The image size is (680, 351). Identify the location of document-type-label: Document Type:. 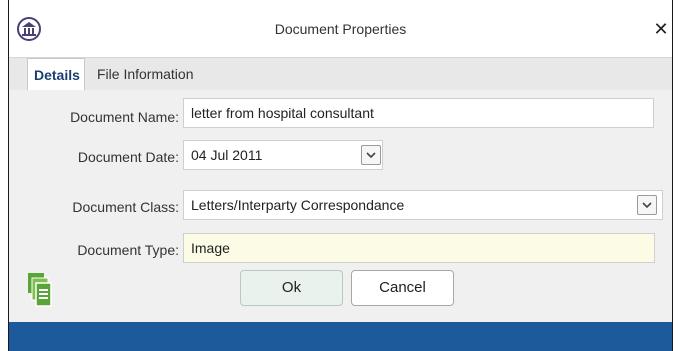
(128, 250).